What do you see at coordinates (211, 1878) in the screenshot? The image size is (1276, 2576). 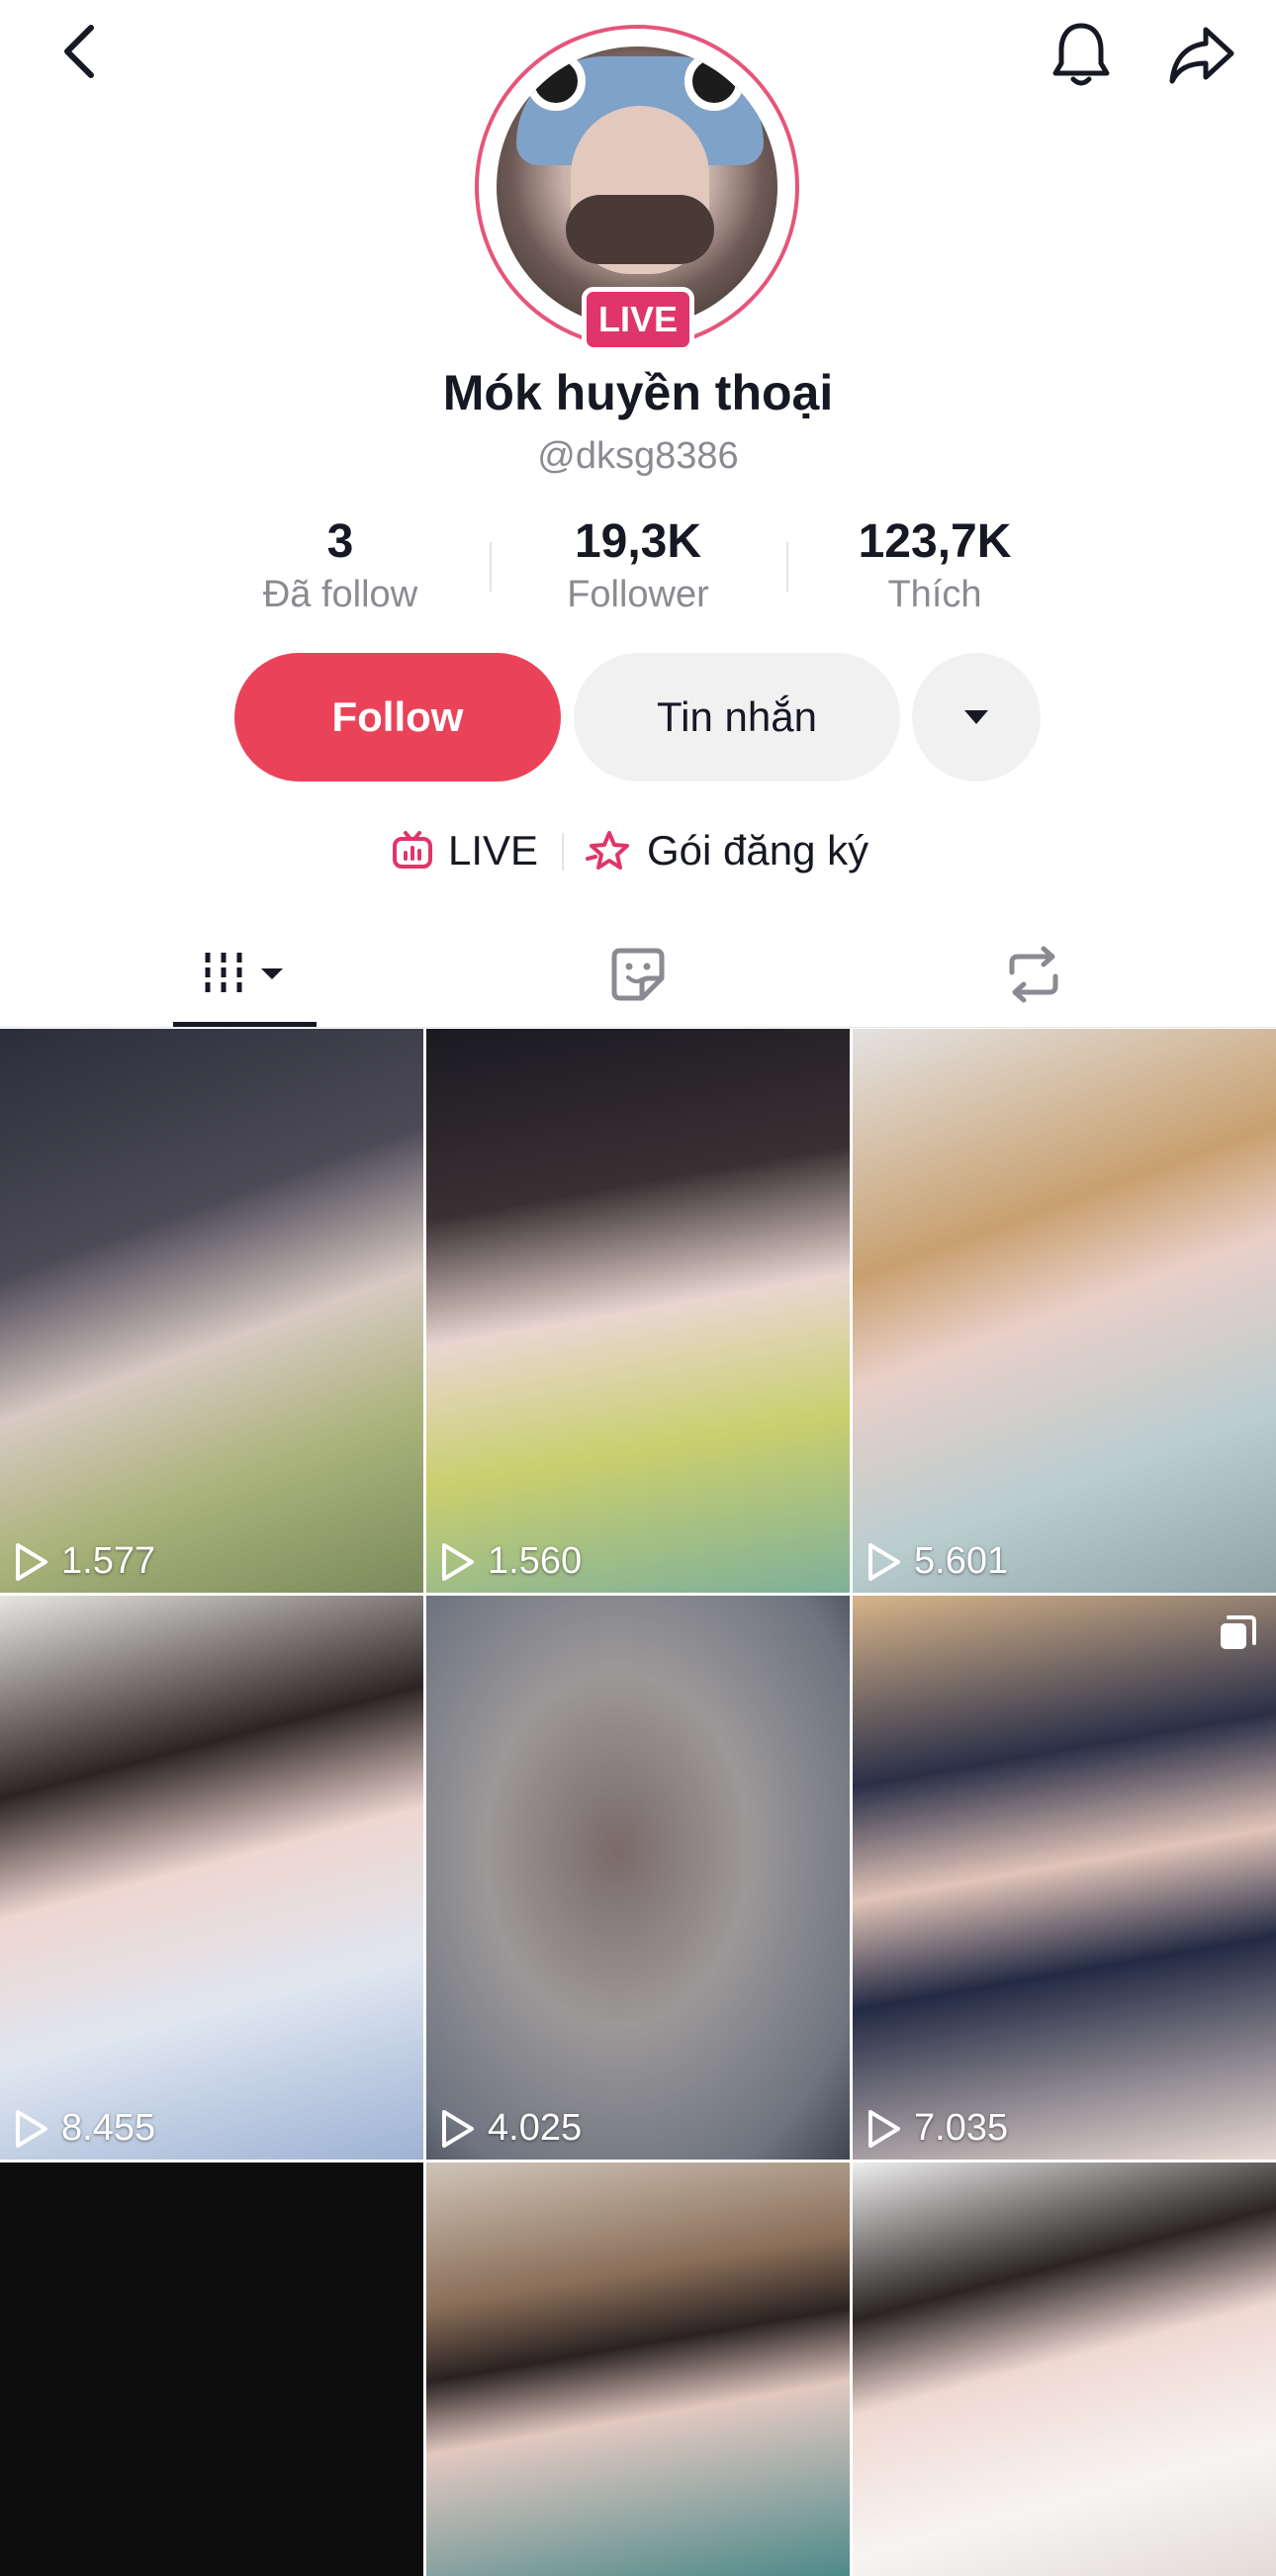 I see `video-thumbnail: 8.455` at bounding box center [211, 1878].